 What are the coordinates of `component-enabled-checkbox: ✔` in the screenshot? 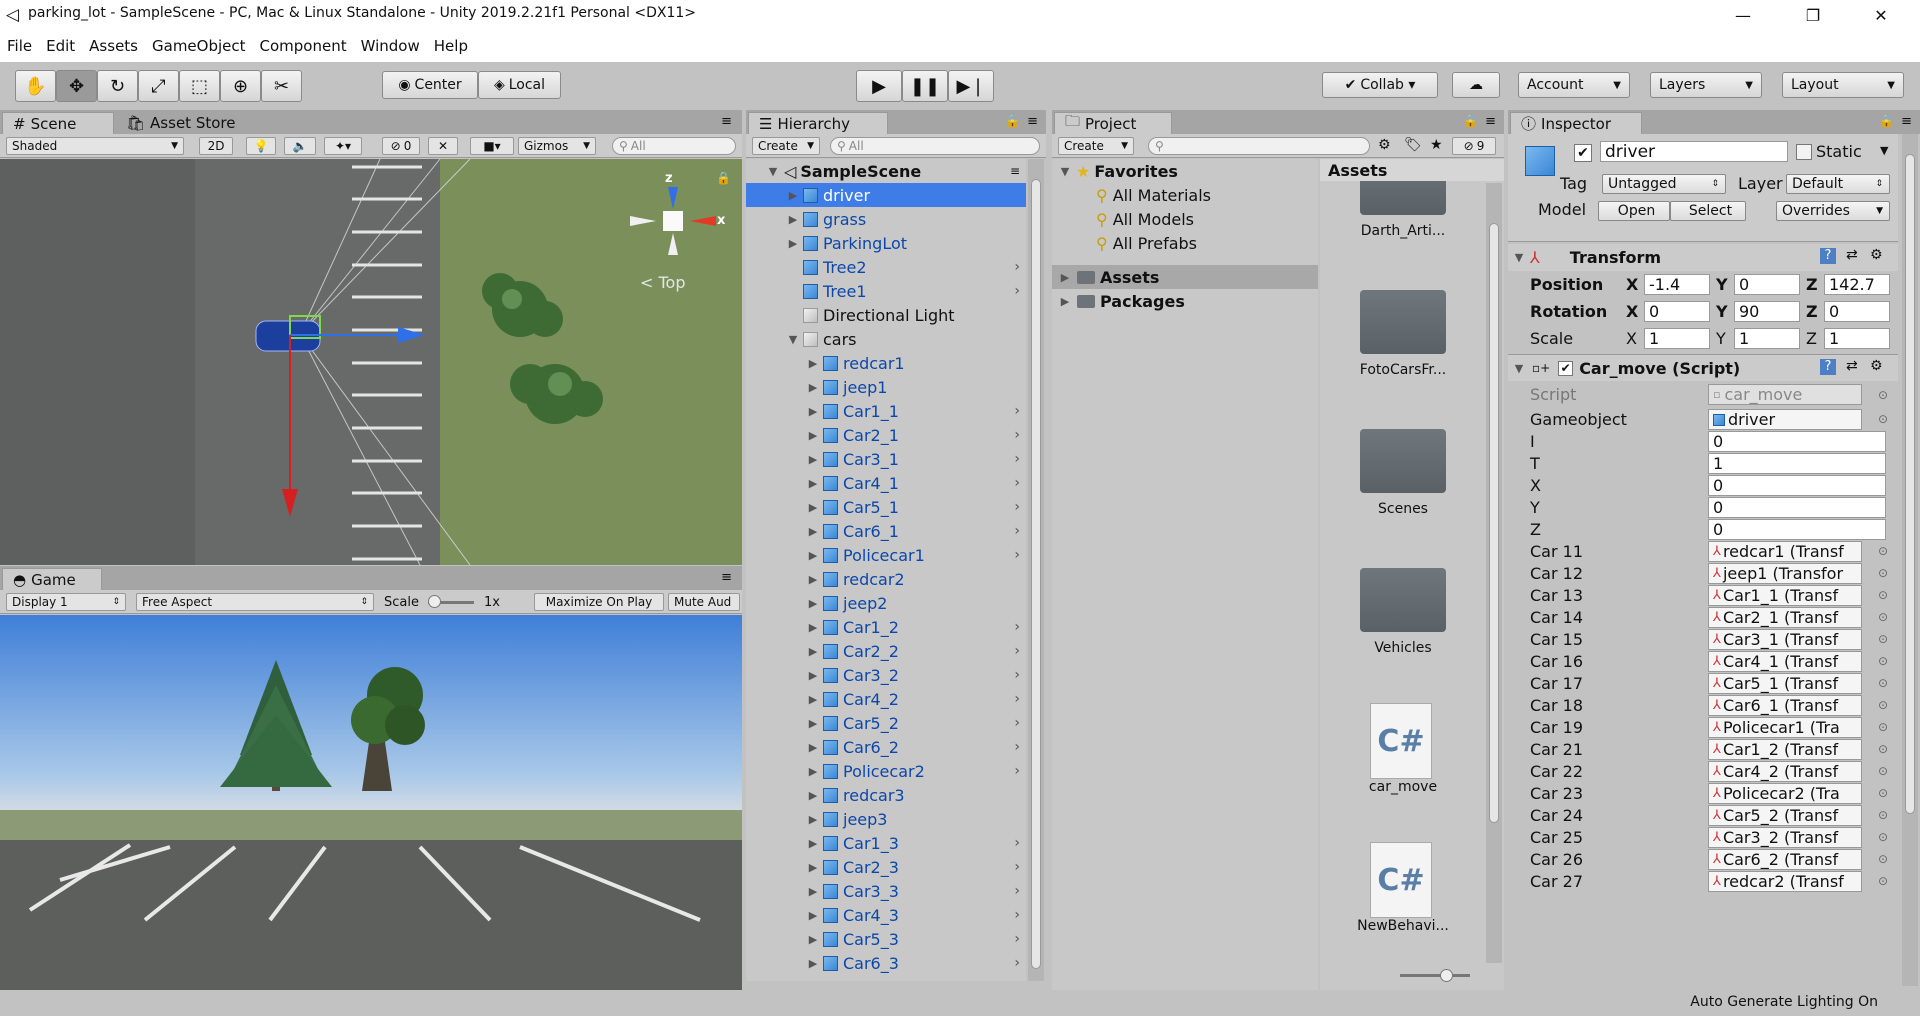 It's located at (1566, 368).